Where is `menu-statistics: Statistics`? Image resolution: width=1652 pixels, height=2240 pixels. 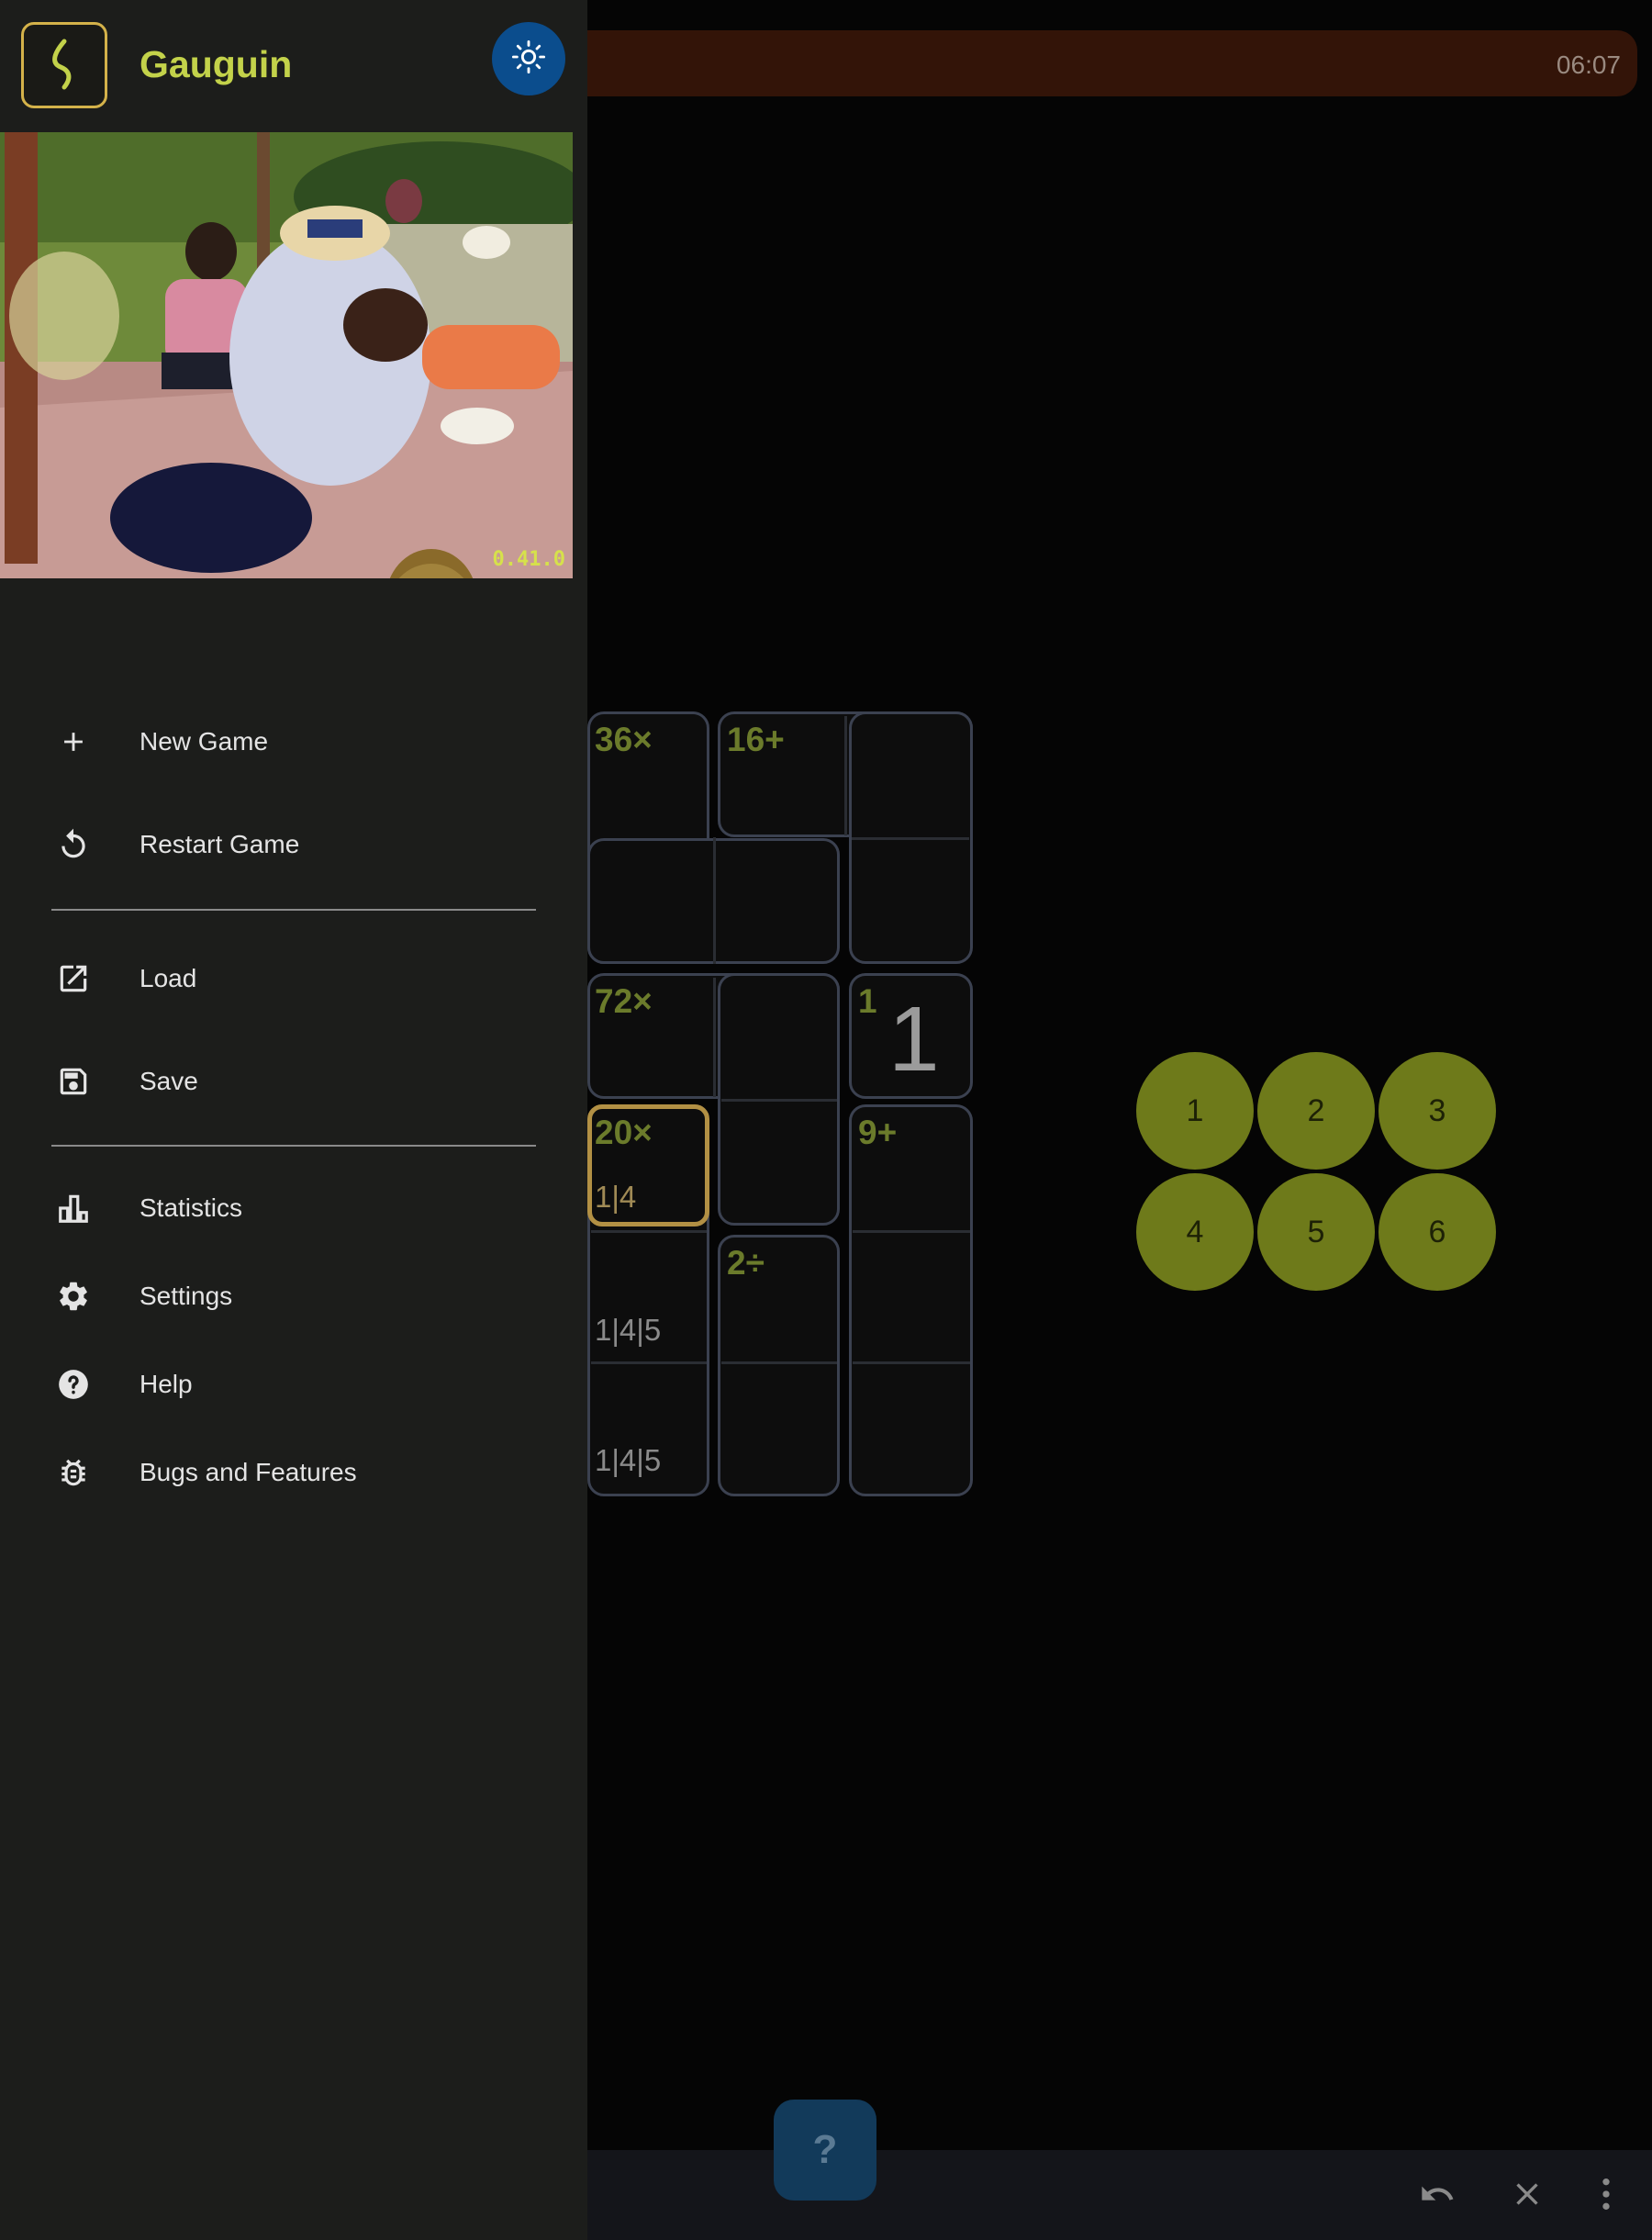
menu-statistics: Statistics is located at coordinates (299, 1208).